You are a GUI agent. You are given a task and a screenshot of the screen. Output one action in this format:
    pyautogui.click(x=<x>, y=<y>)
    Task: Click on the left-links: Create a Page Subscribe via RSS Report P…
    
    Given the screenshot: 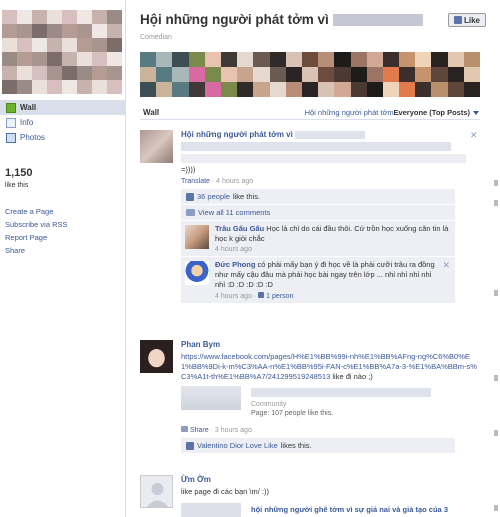 What is the action you would take?
    pyautogui.click(x=36, y=231)
    